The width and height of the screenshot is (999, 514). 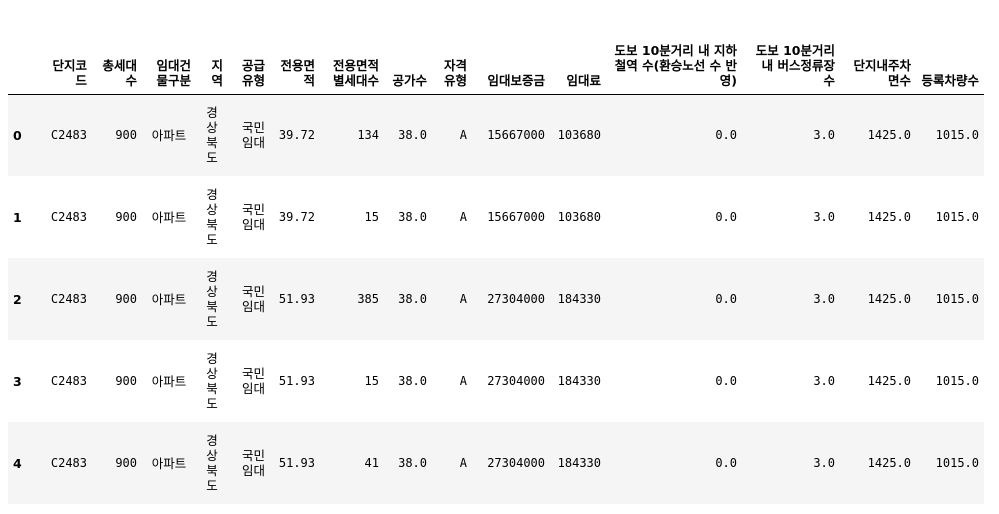 What do you see at coordinates (371, 462) in the screenshot?
I see `cell-households-by-area: 41` at bounding box center [371, 462].